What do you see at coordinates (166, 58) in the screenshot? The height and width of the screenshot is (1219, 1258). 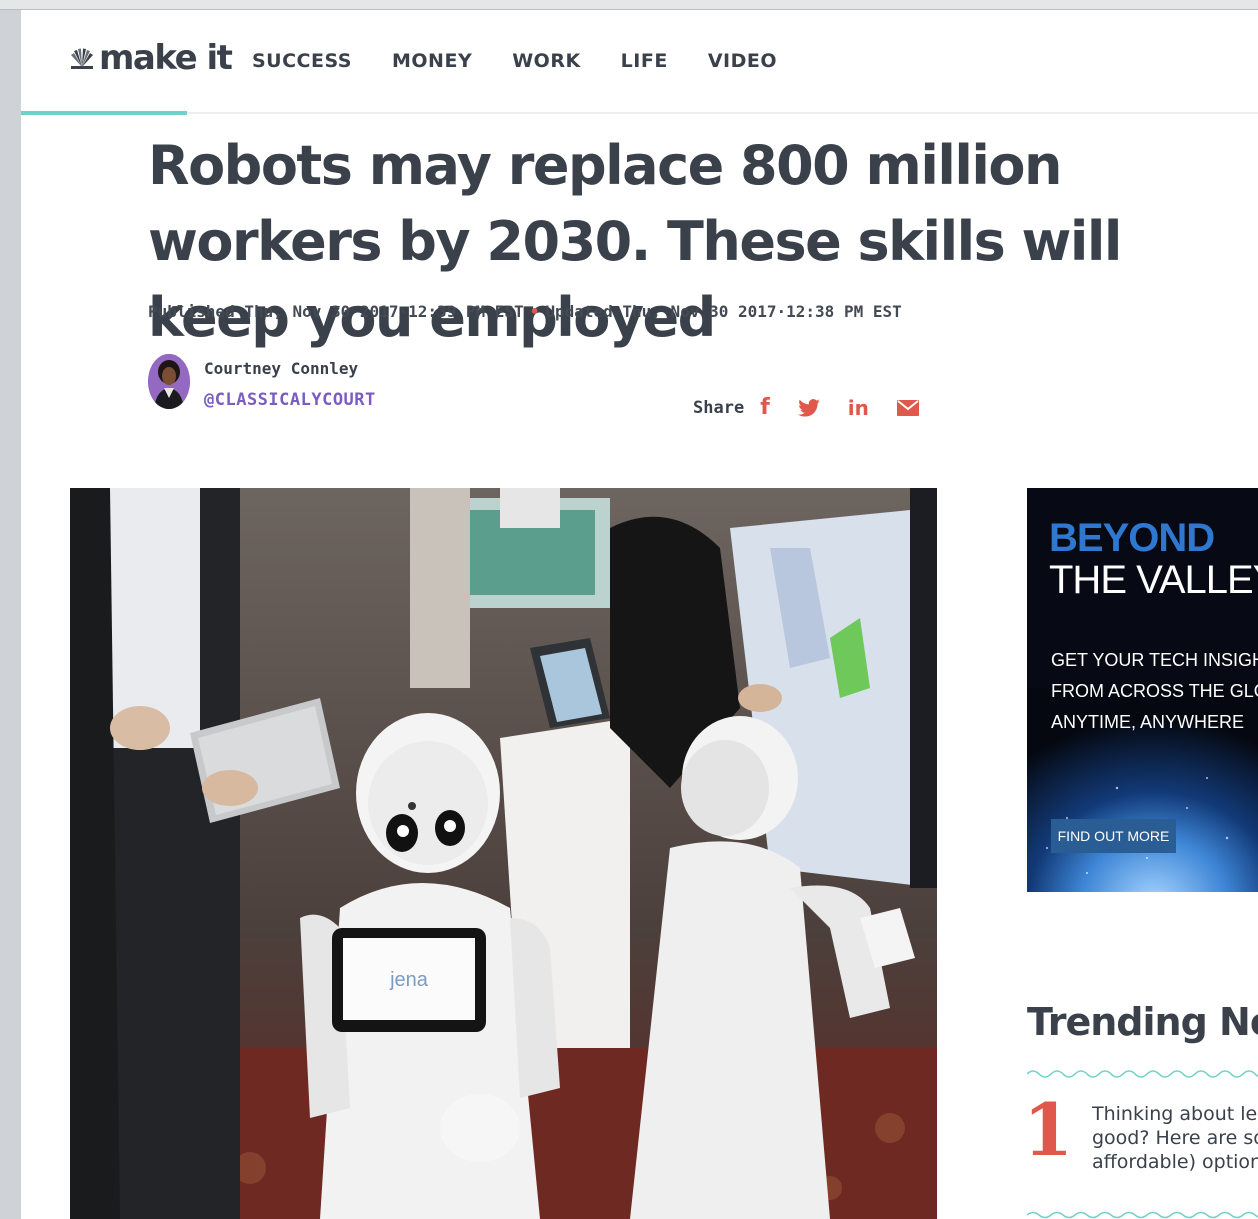 I see `logo-text: make it` at bounding box center [166, 58].